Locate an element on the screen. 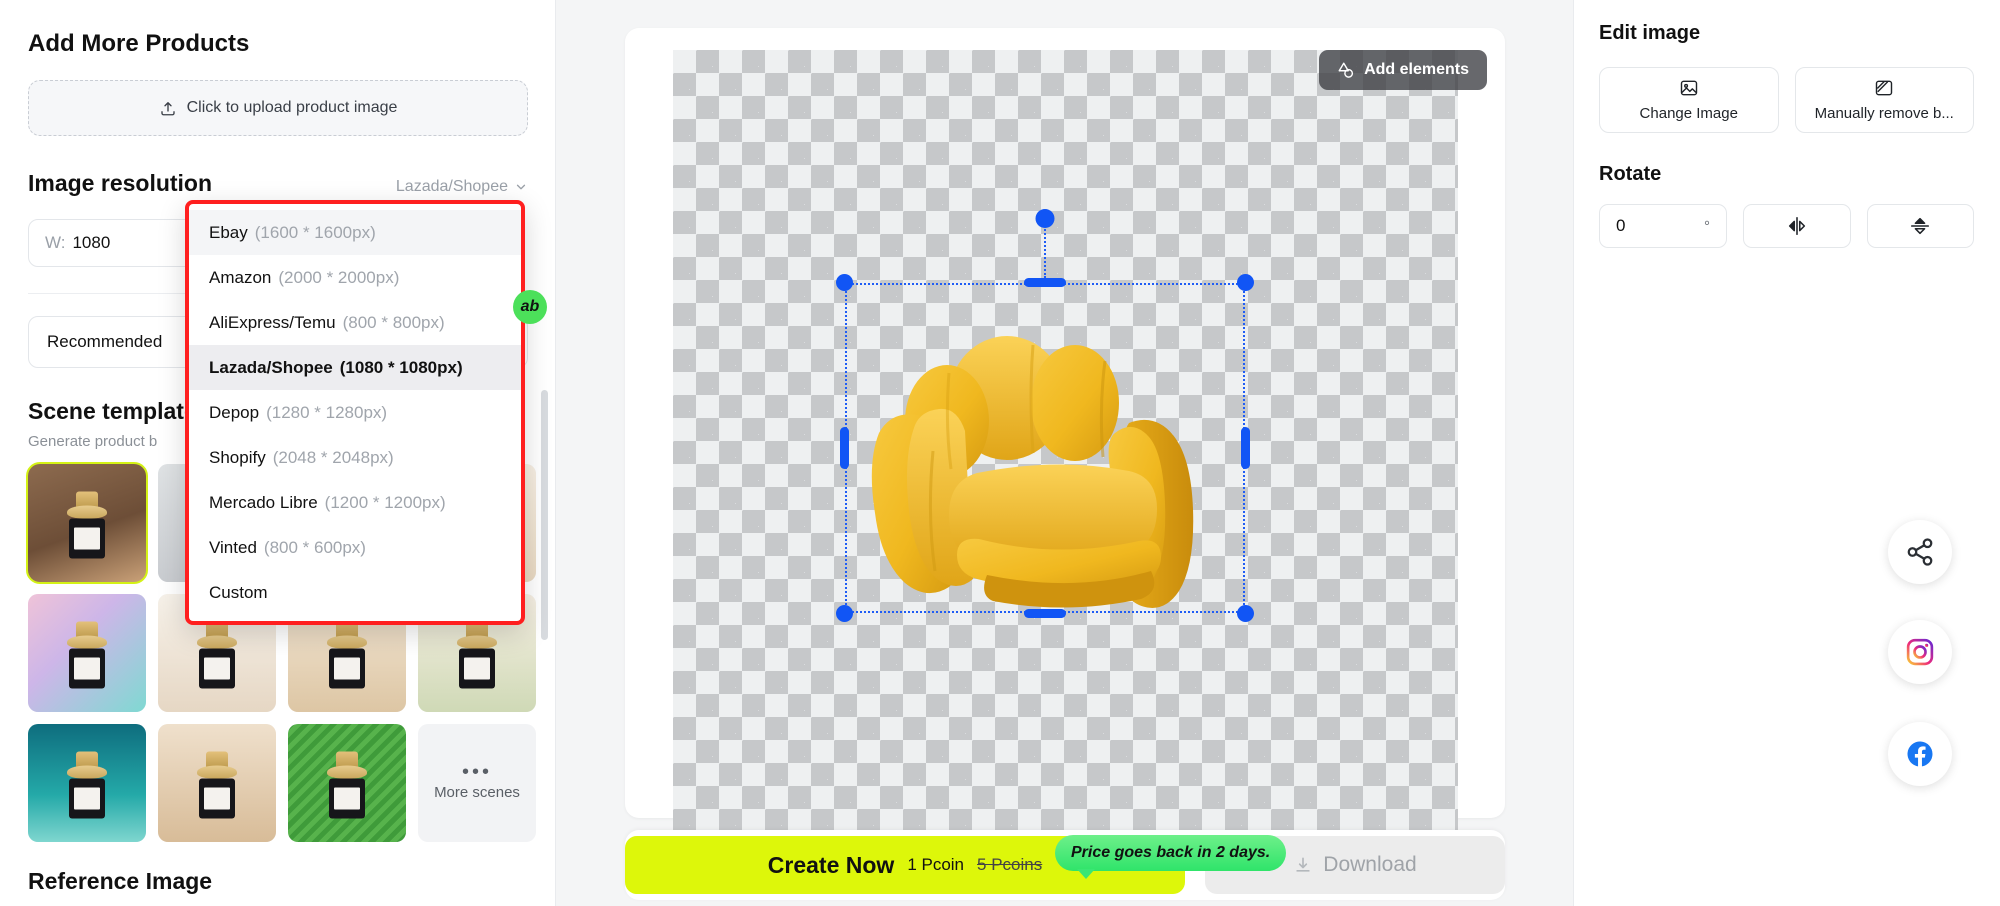 Image resolution: width=2000 pixels, height=906 pixels. flip-vertical-button is located at coordinates (1920, 226).